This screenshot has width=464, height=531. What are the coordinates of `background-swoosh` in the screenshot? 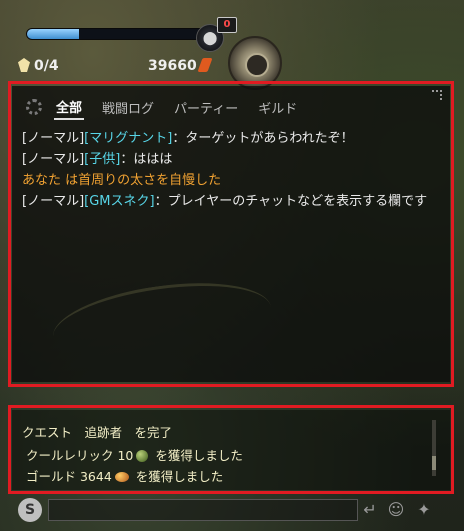 It's located at (162, 322).